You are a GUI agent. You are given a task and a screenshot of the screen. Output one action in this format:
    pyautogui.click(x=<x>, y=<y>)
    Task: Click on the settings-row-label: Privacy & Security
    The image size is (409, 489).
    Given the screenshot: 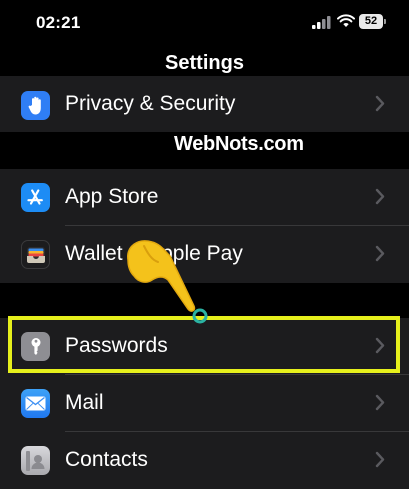 What is the action you would take?
    pyautogui.click(x=150, y=103)
    